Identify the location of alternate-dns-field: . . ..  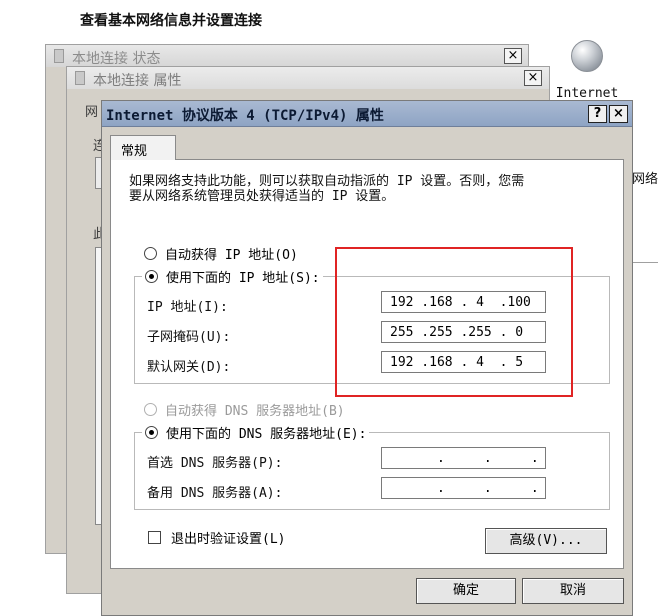
(463, 488).